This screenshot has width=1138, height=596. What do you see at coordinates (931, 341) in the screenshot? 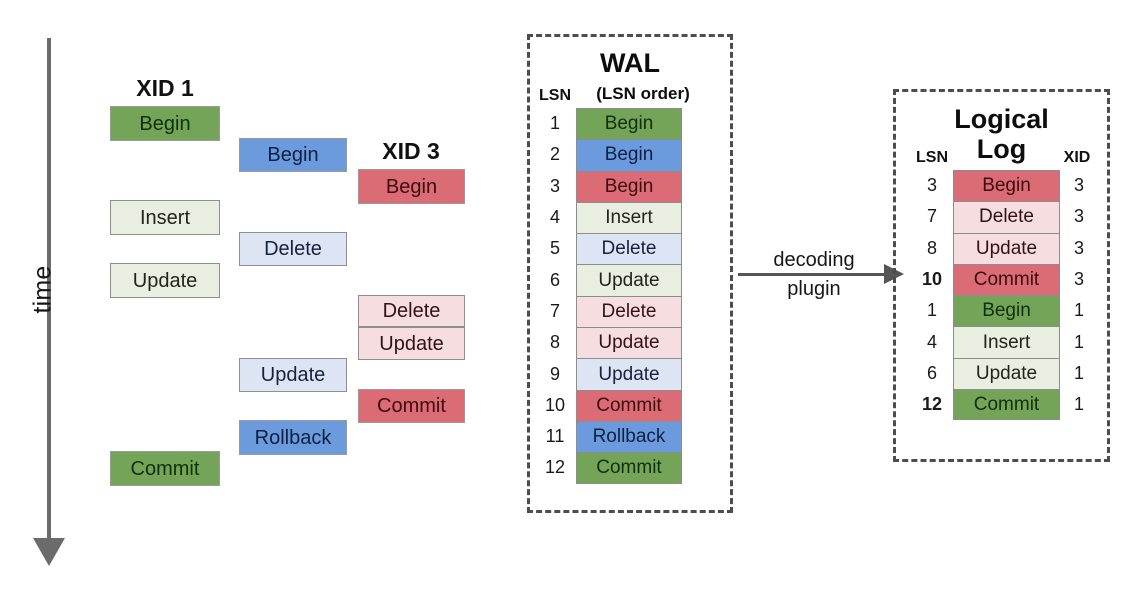
I see `logical-log-lsn-value: 4` at bounding box center [931, 341].